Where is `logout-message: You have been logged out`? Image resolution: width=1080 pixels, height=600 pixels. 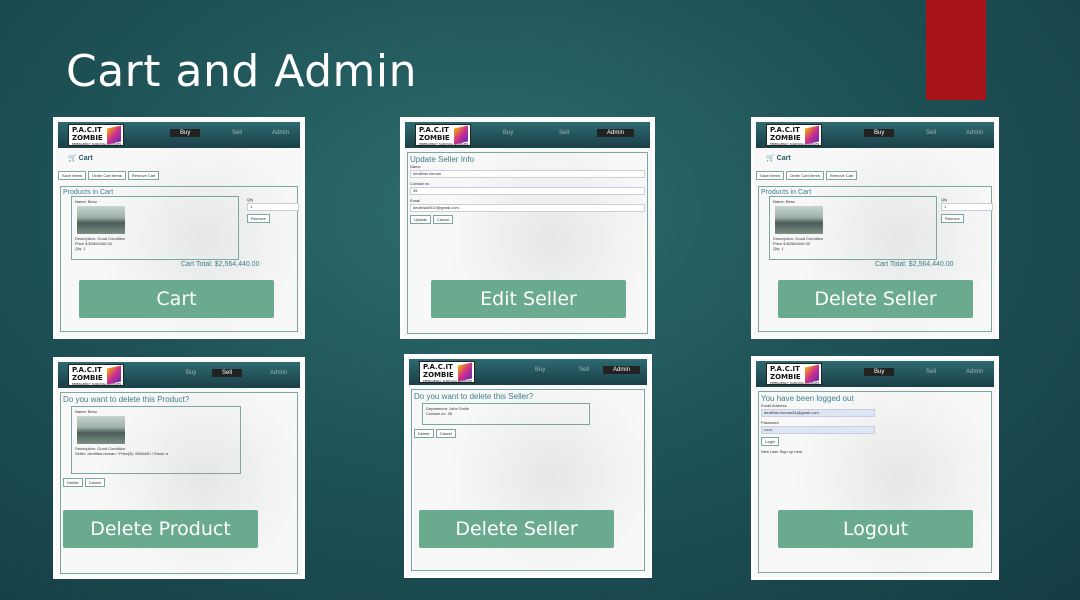
logout-message: You have been logged out is located at coordinates (807, 398).